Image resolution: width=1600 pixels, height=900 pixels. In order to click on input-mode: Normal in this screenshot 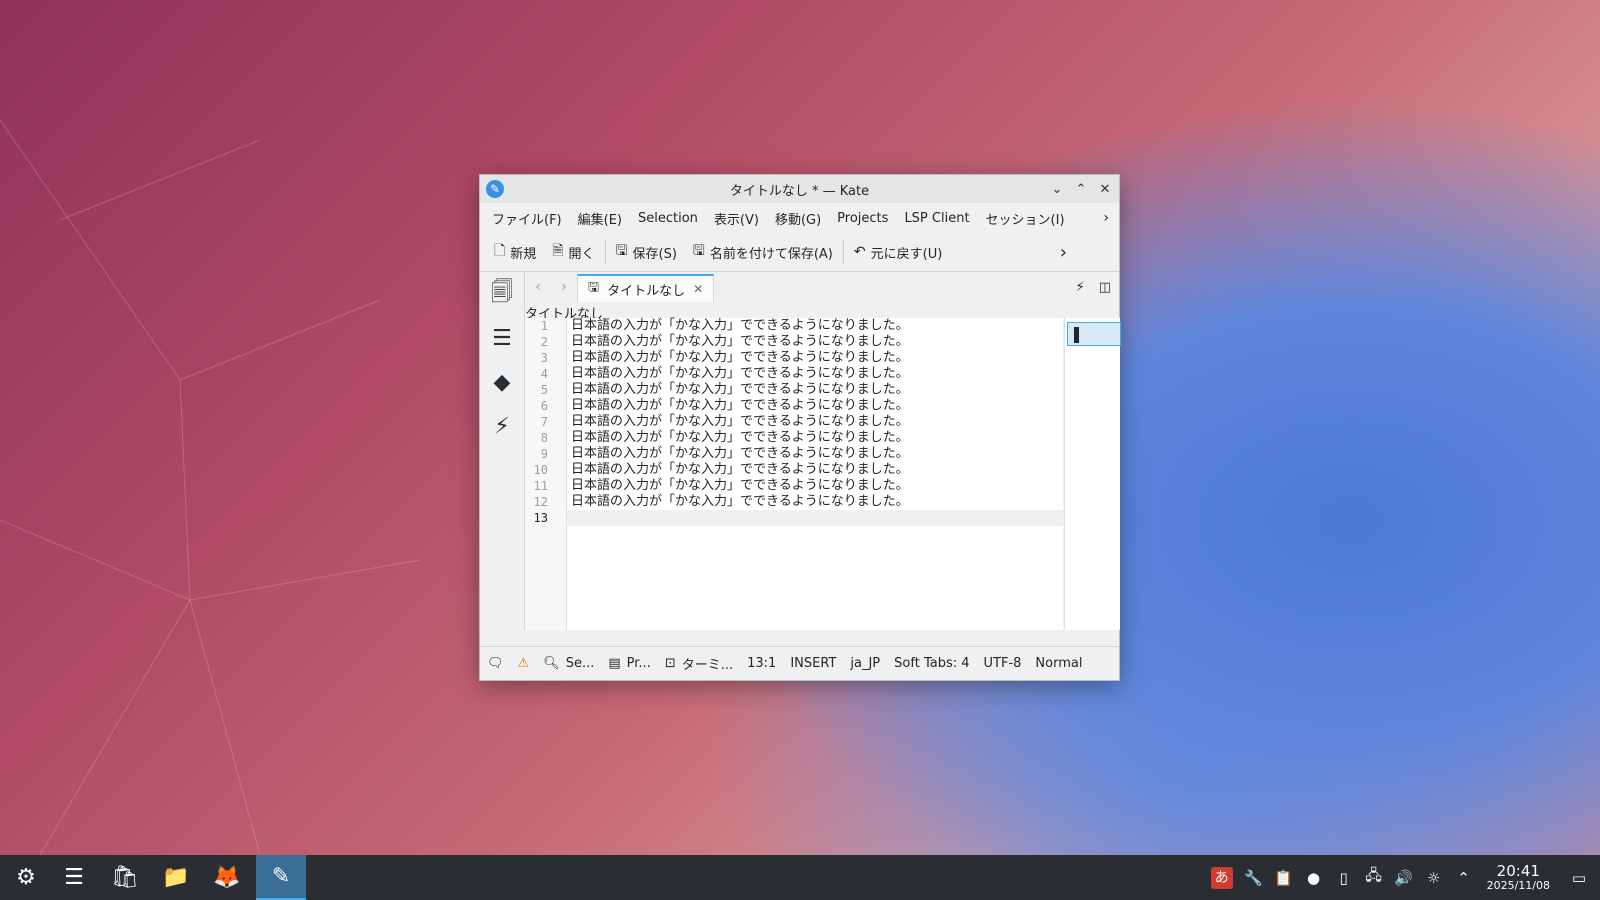, I will do `click(1058, 663)`.